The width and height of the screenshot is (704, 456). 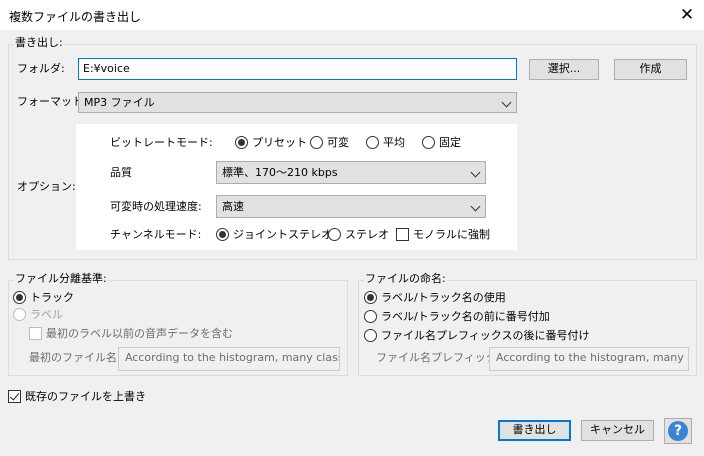 What do you see at coordinates (451, 235) in the screenshot?
I see `force-mono-label: モノラルに強制` at bounding box center [451, 235].